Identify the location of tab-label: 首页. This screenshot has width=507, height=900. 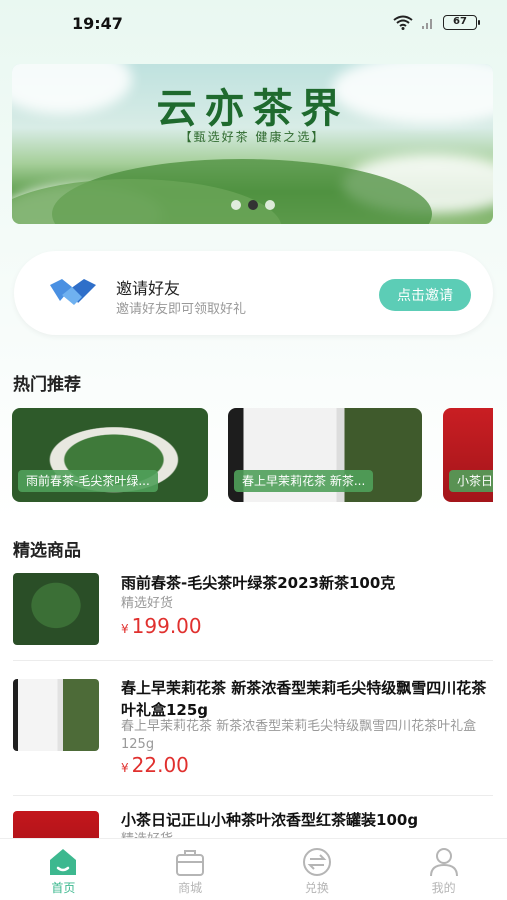
(63, 888).